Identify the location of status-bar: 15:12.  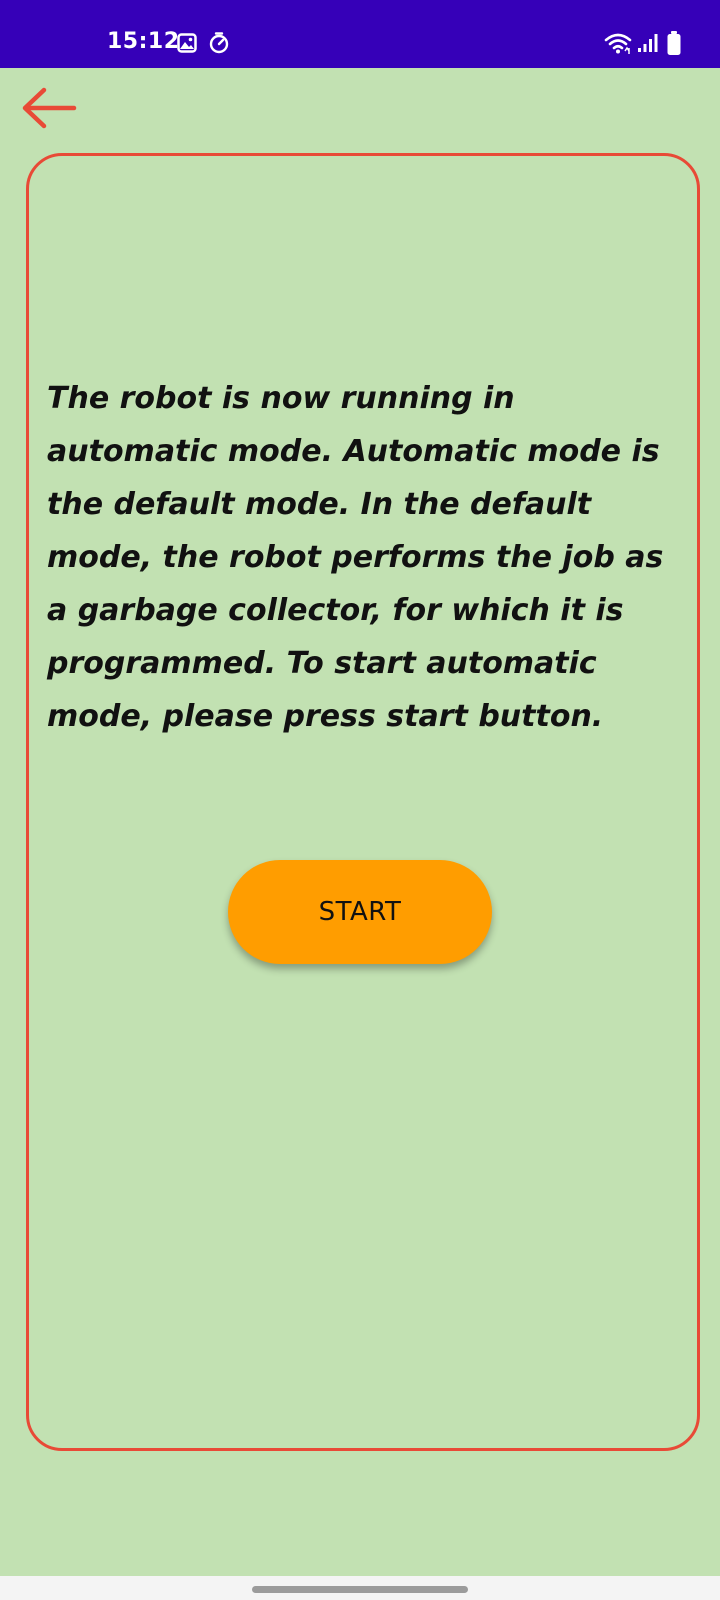
(360, 34).